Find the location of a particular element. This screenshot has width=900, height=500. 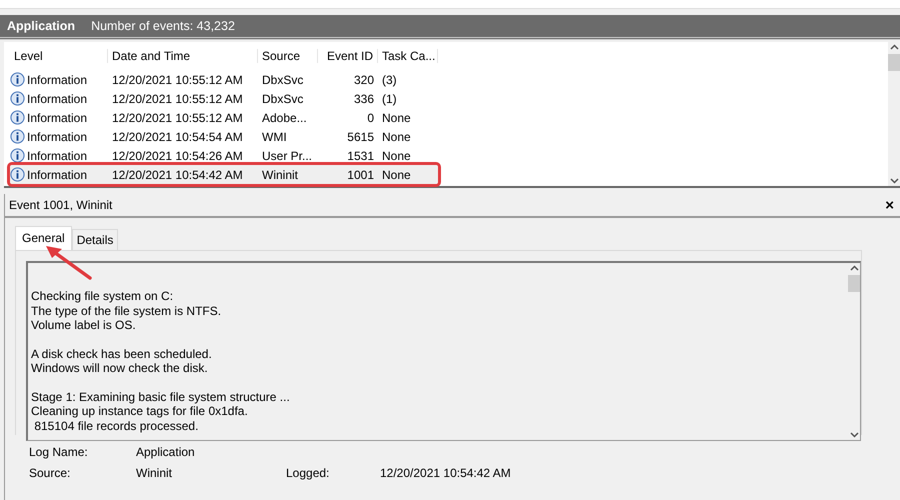

message-line: Windows will now check the disk. is located at coordinates (120, 368).